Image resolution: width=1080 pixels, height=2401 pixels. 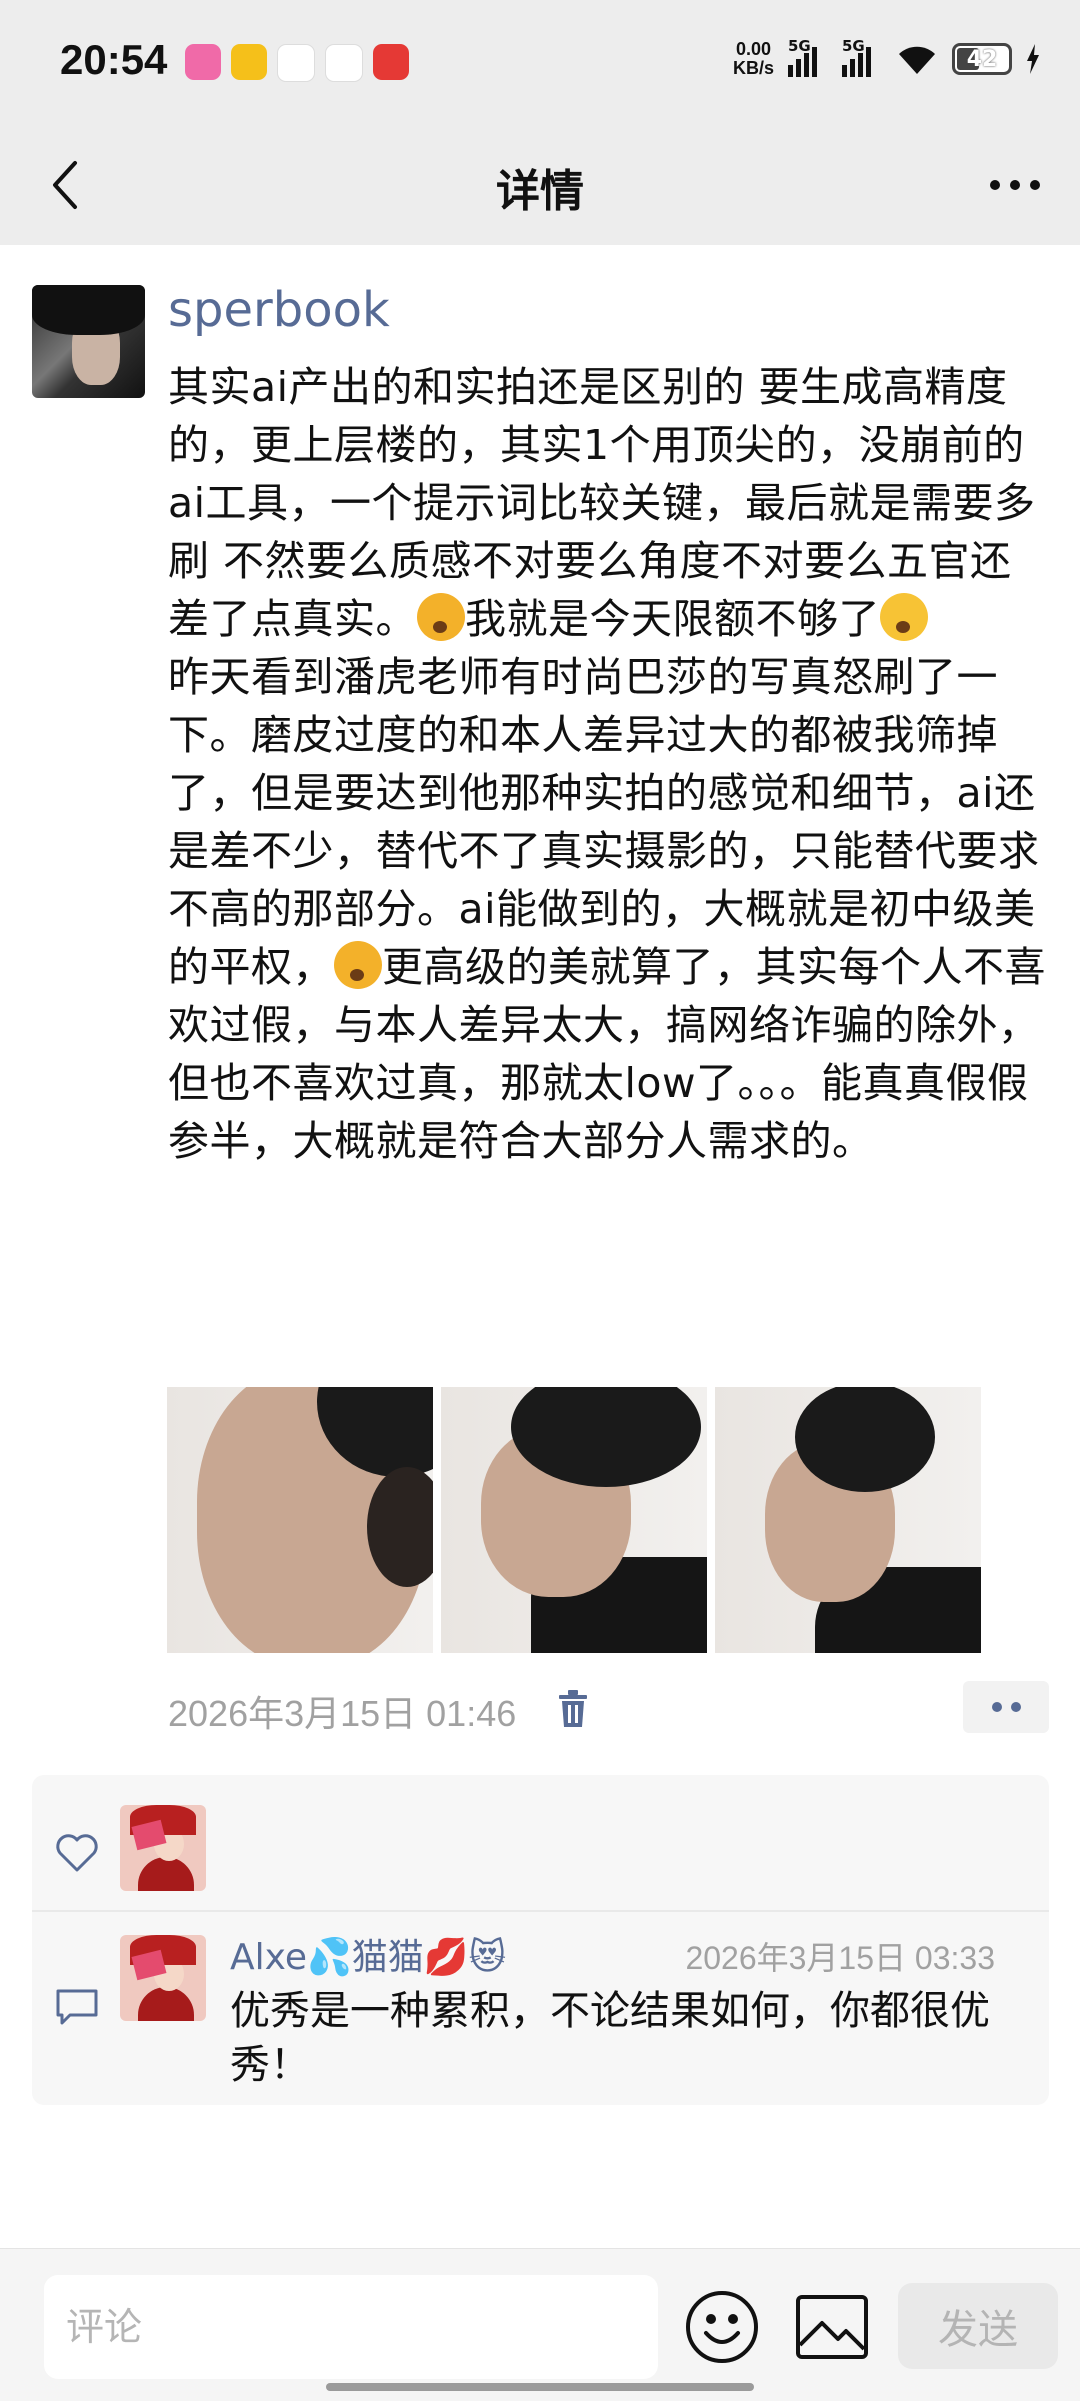 I want to click on notification-icons, so click(x=297, y=63).